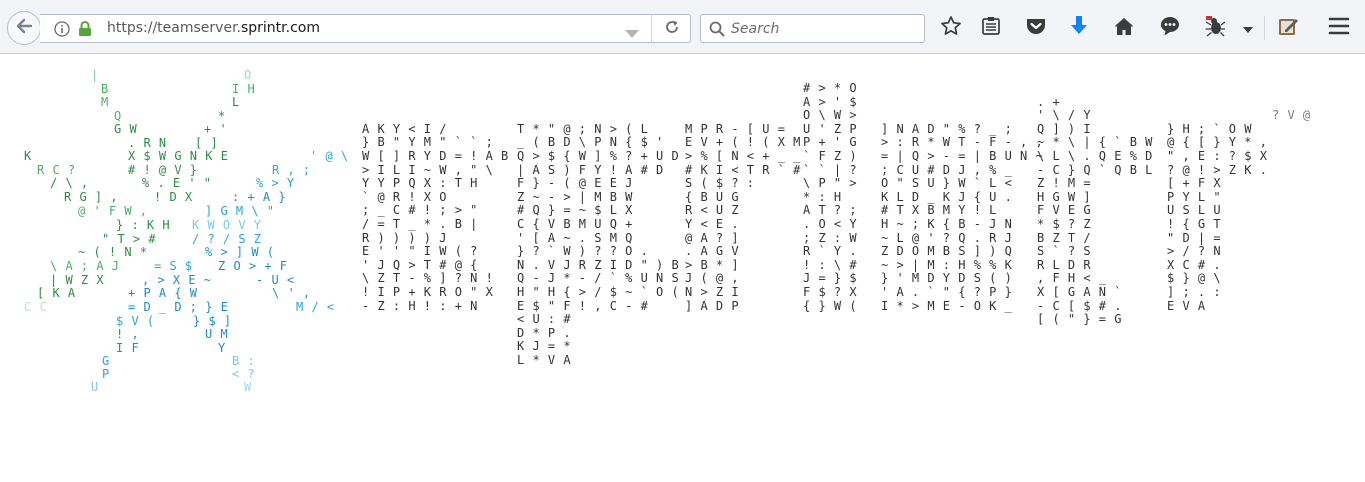  Describe the element at coordinates (1064, 251) in the screenshot. I see `matrix-line: S ` ? S` at that location.